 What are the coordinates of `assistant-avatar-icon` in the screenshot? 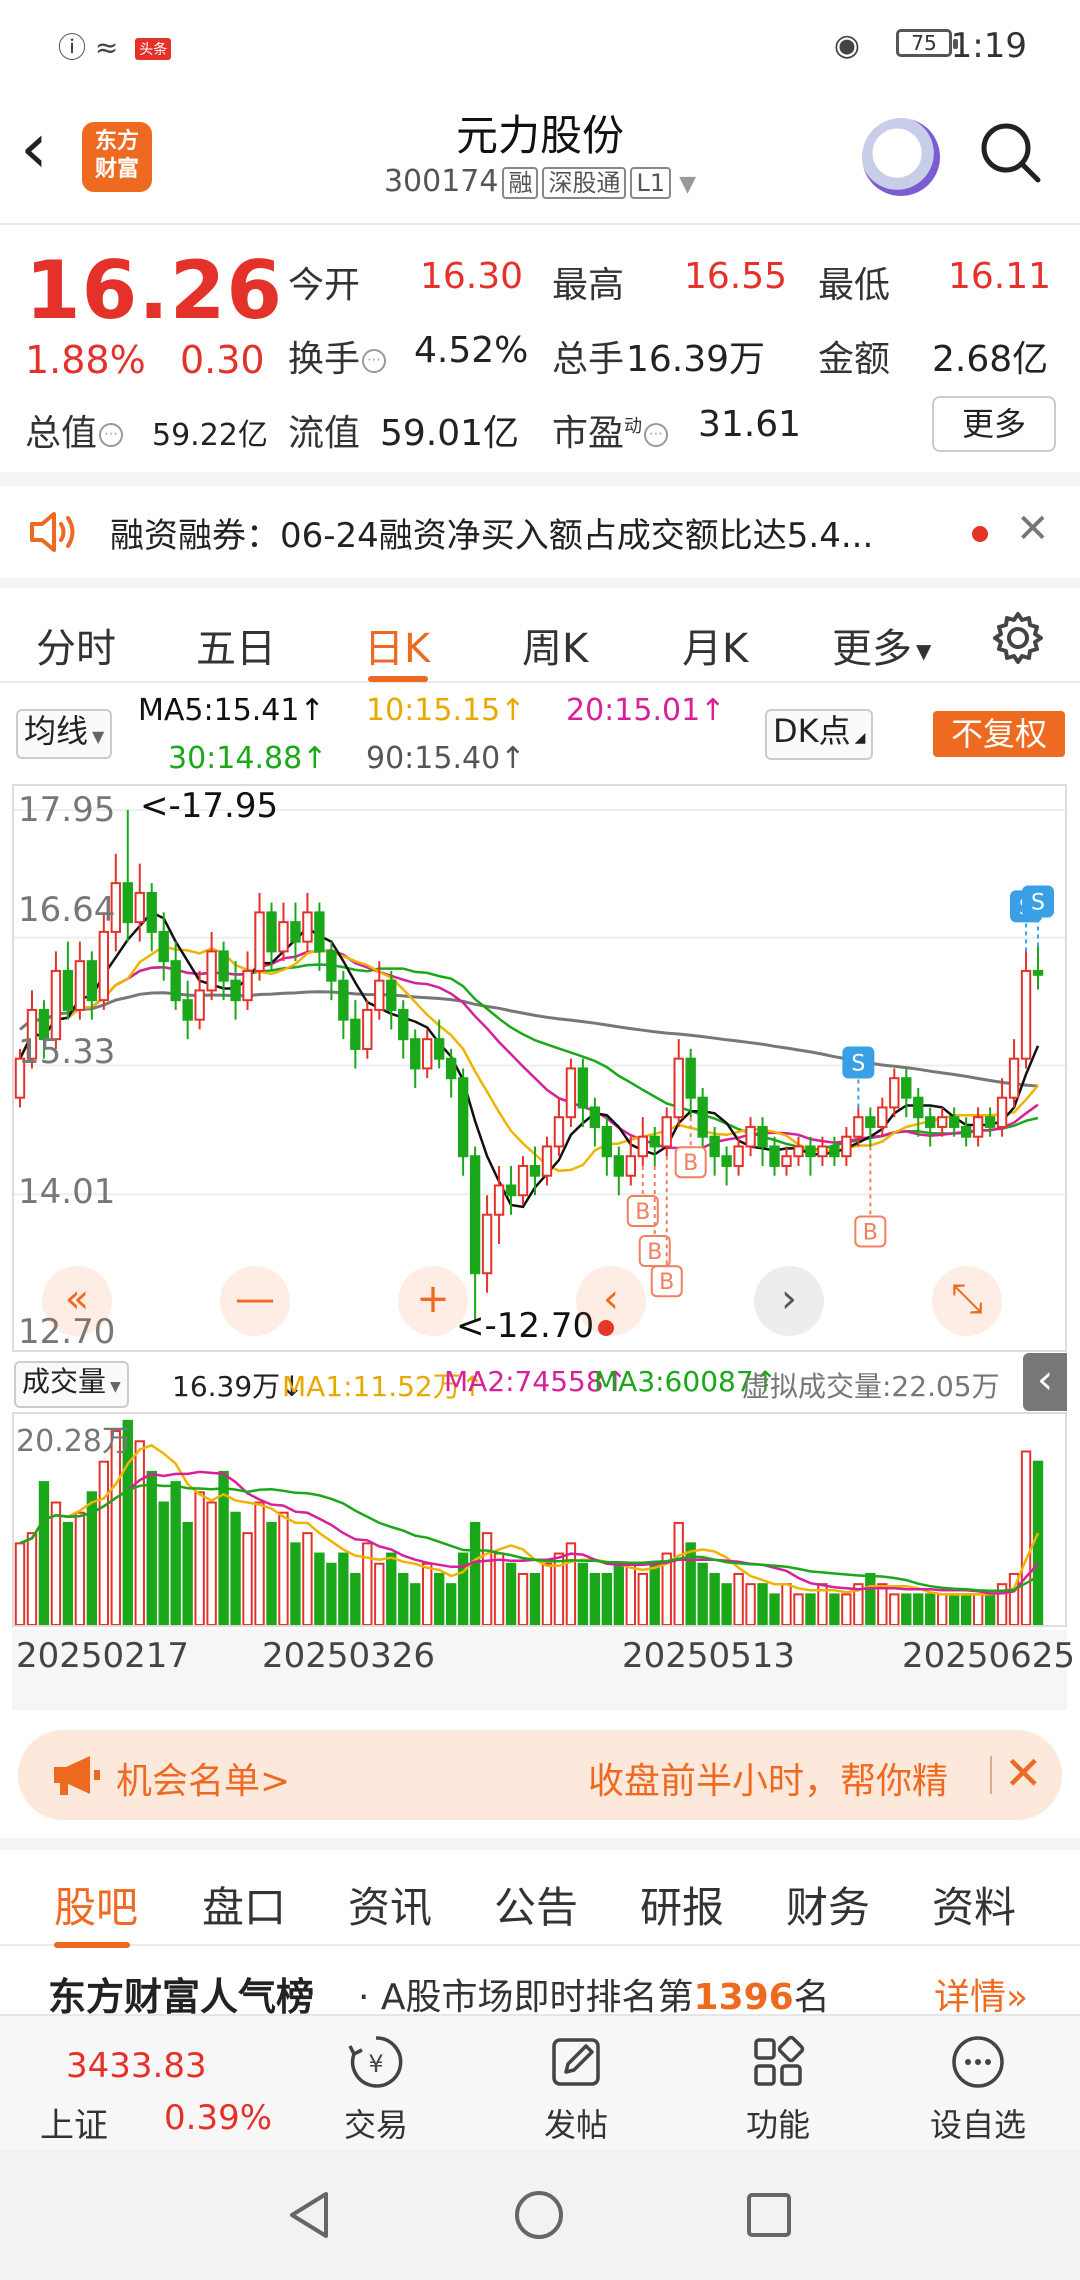 It's located at (901, 157).